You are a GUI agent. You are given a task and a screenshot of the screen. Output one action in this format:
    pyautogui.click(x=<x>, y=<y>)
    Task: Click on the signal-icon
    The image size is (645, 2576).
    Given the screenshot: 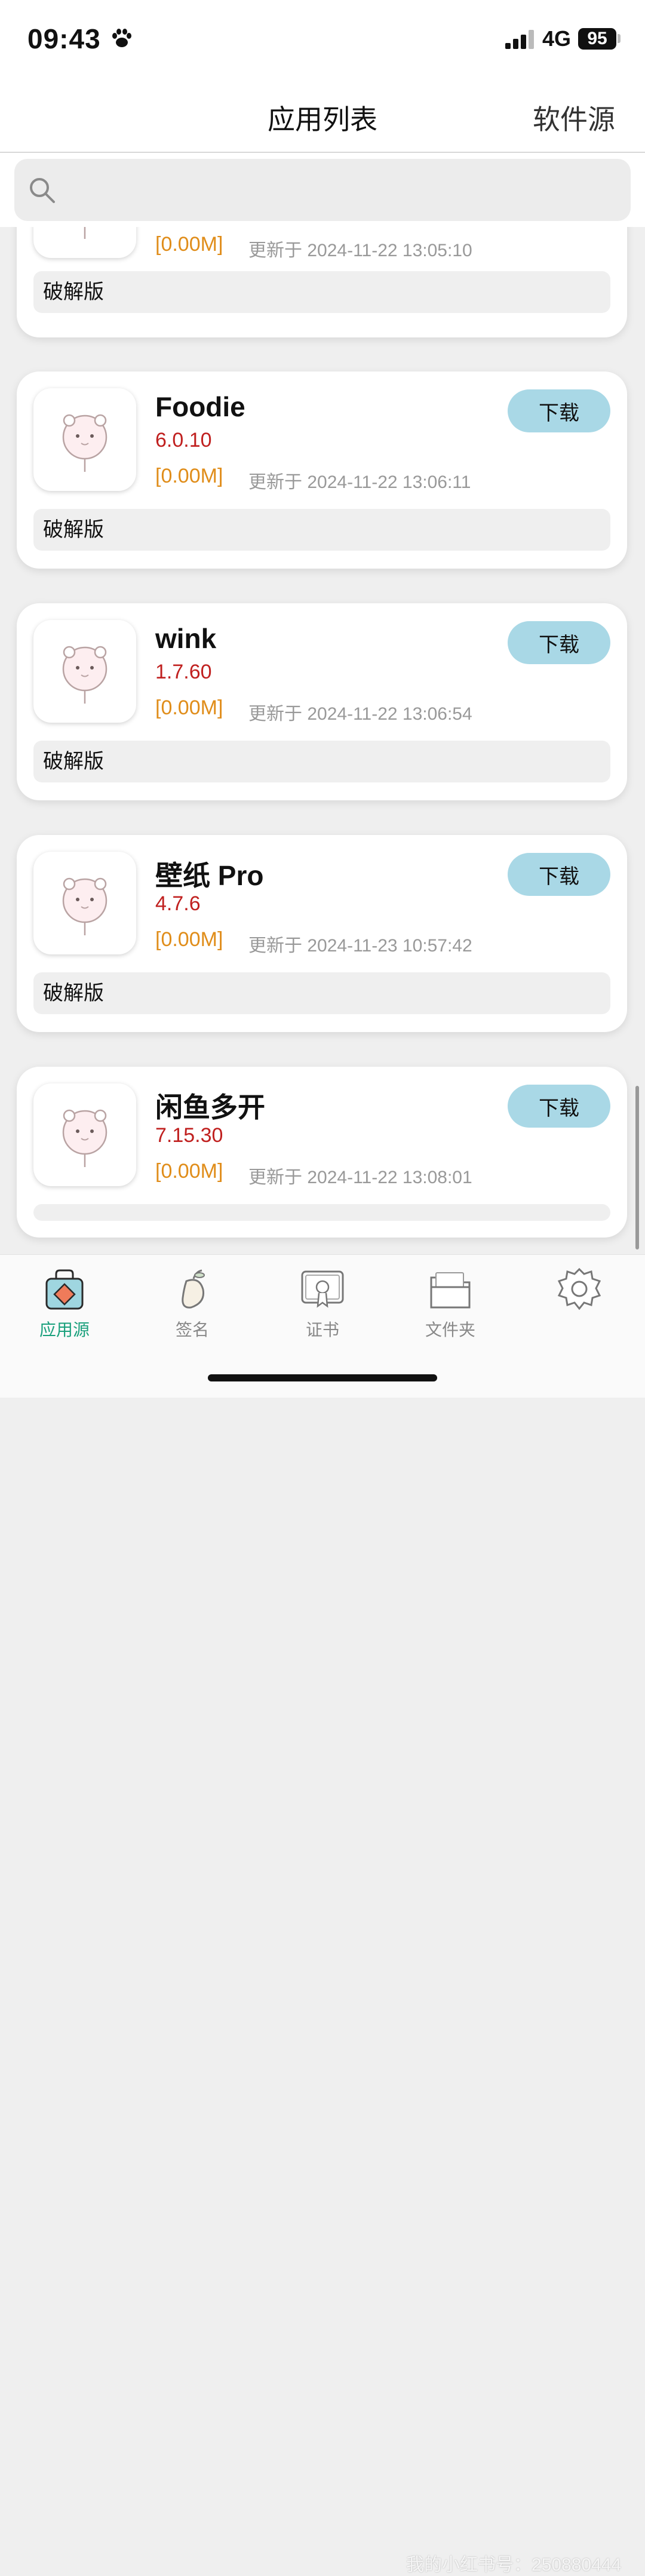 What is the action you would take?
    pyautogui.click(x=519, y=39)
    